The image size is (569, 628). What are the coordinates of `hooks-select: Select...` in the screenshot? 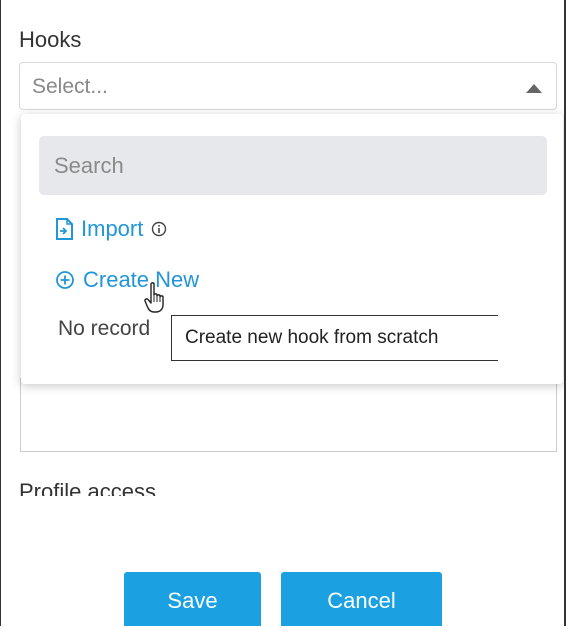 It's located at (288, 86).